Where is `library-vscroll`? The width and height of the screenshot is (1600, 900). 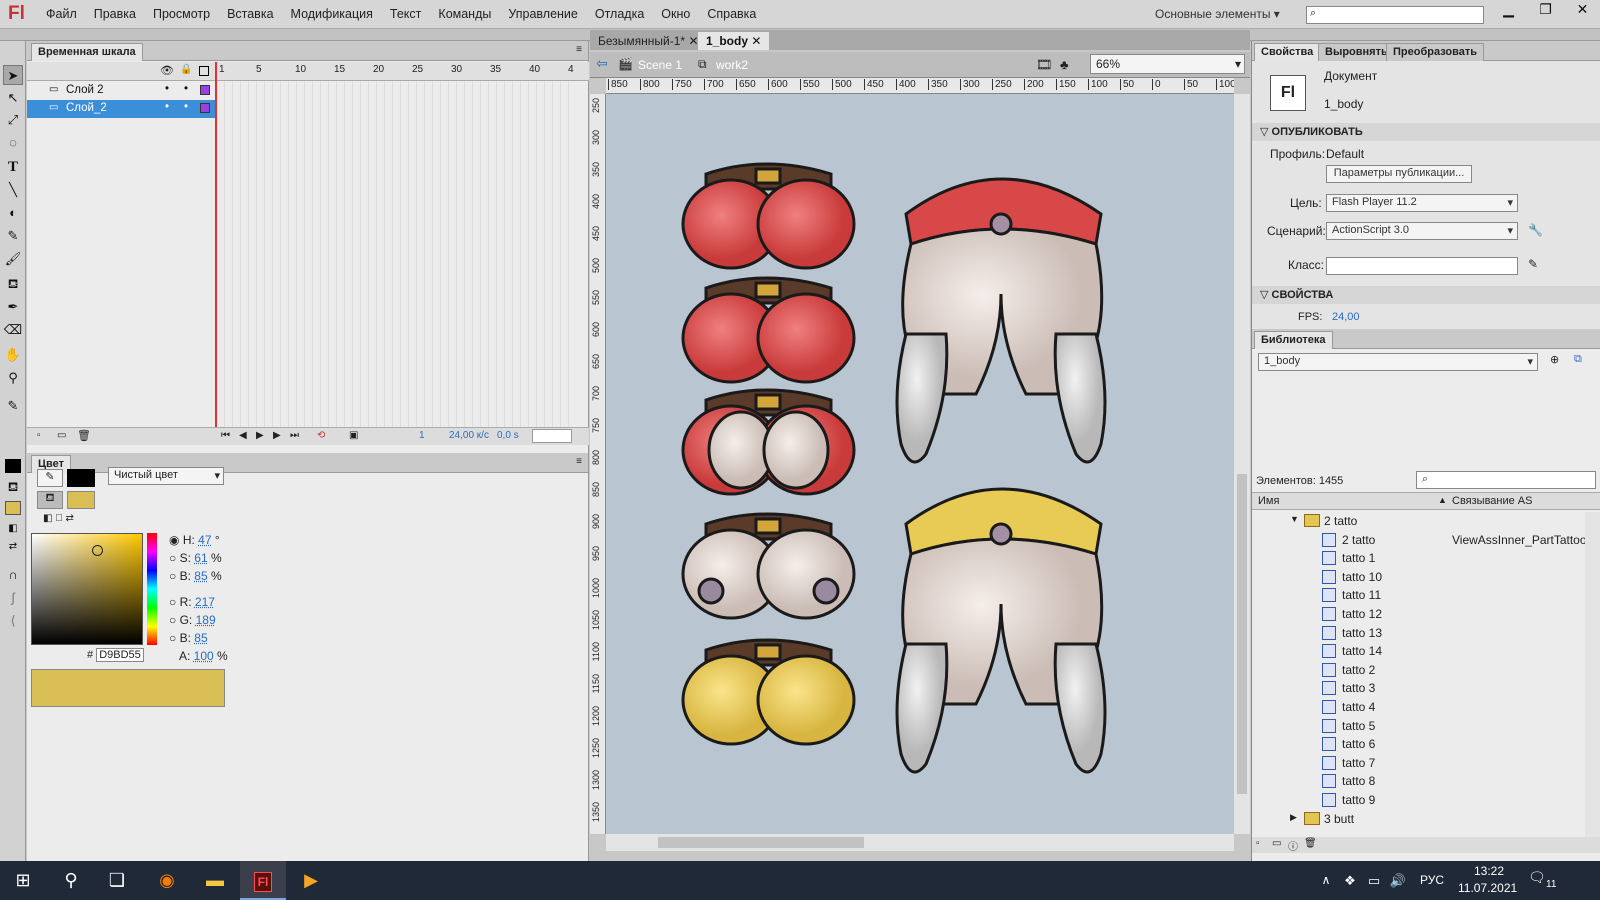 library-vscroll is located at coordinates (1592, 674).